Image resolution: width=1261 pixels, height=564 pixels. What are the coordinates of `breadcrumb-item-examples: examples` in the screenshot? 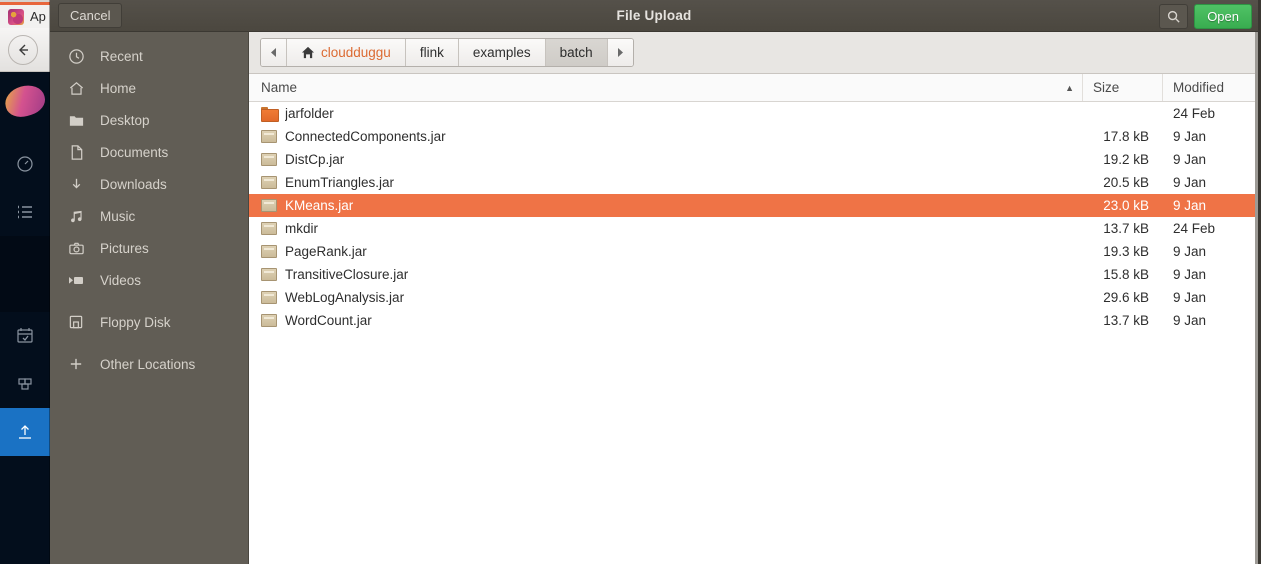 It's located at (502, 52).